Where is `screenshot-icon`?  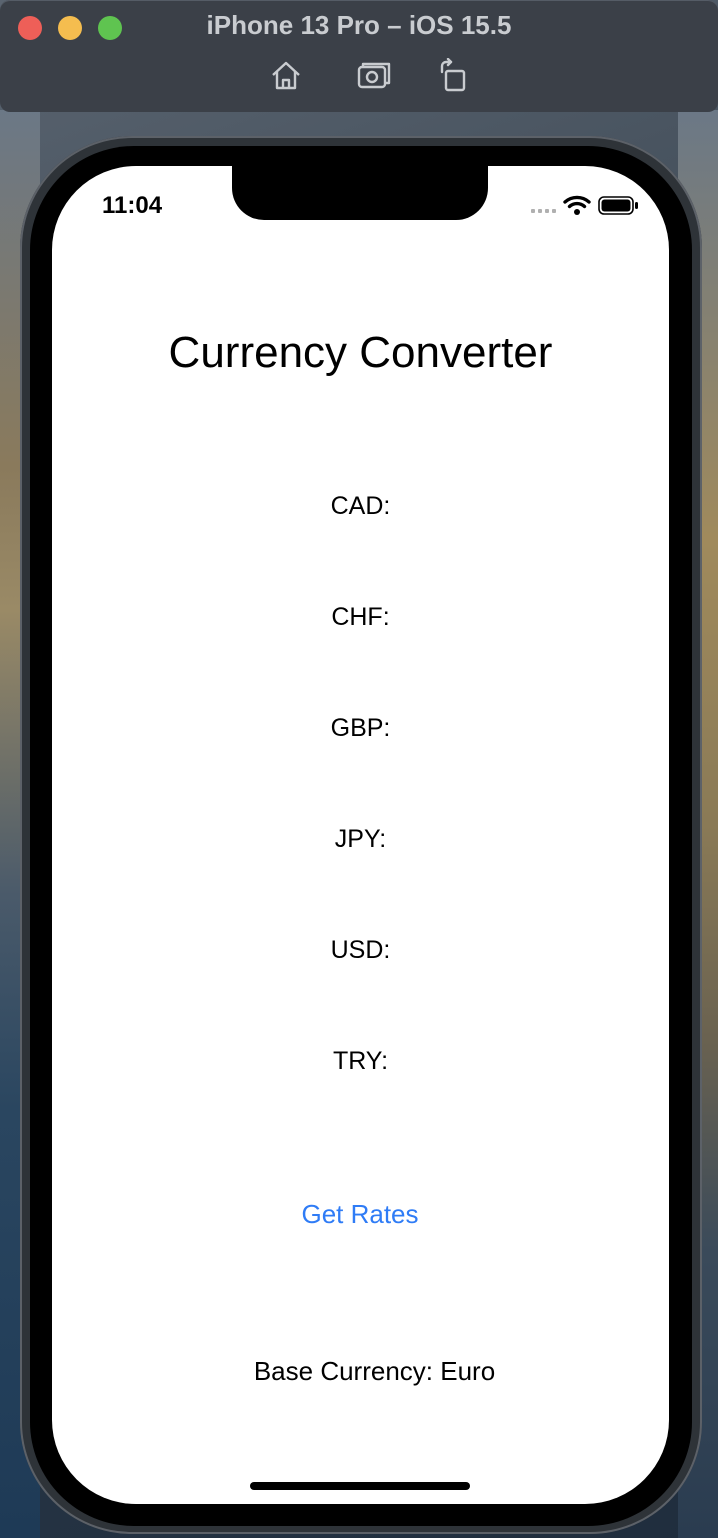
screenshot-icon is located at coordinates (374, 76).